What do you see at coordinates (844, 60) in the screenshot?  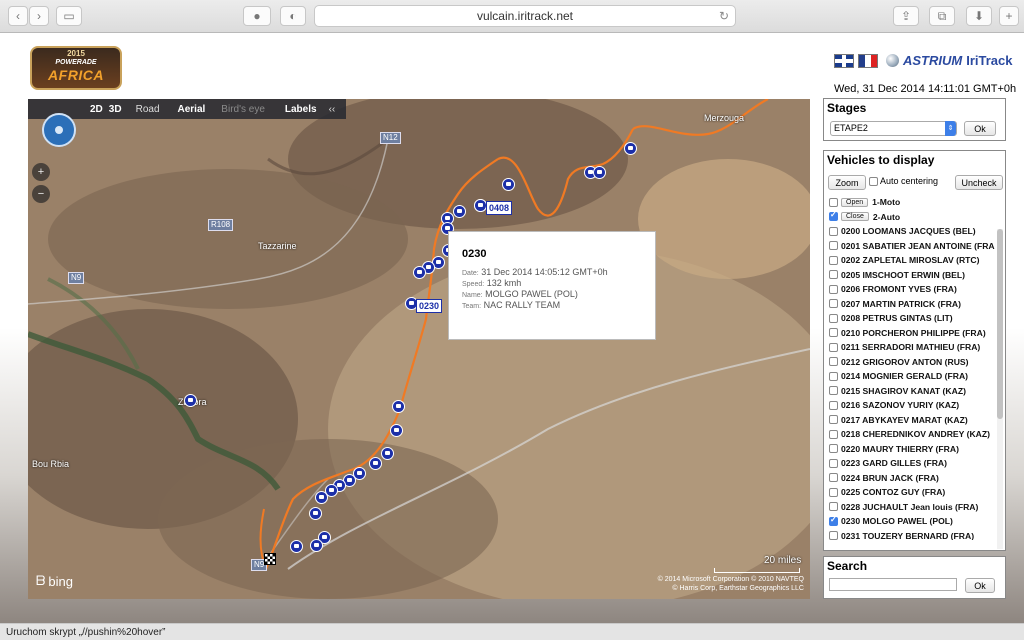 I see `uk-flag-icon` at bounding box center [844, 60].